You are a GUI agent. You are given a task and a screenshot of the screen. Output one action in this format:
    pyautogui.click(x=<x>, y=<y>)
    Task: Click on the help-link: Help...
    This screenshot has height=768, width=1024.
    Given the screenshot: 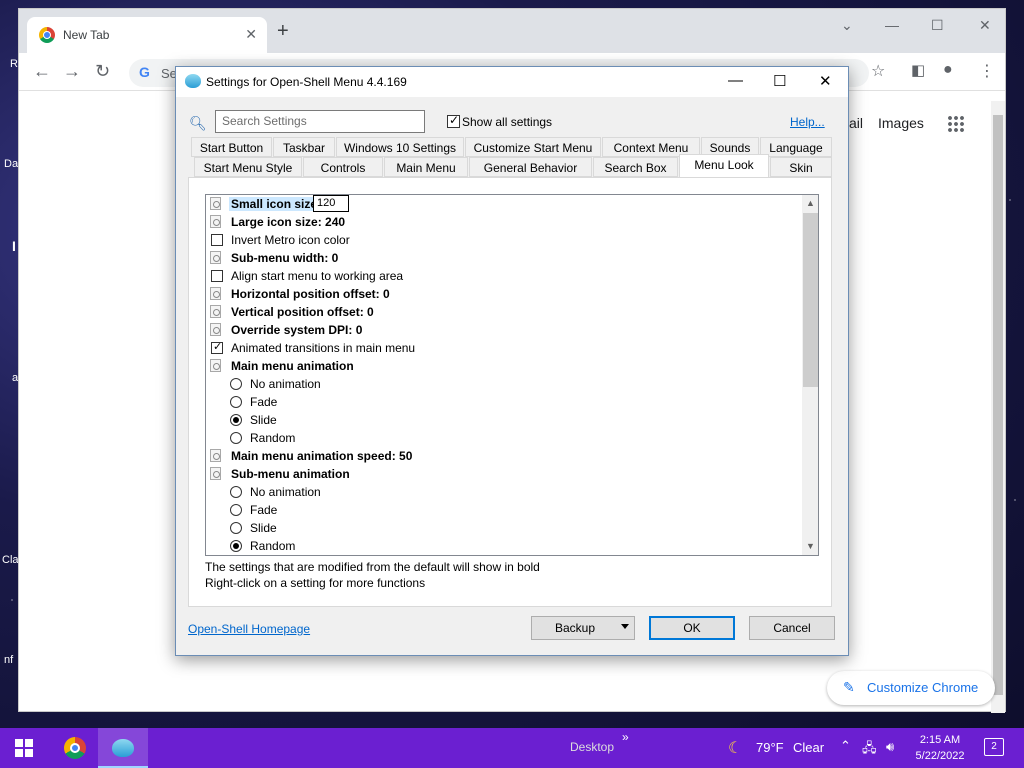 What is the action you would take?
    pyautogui.click(x=807, y=122)
    